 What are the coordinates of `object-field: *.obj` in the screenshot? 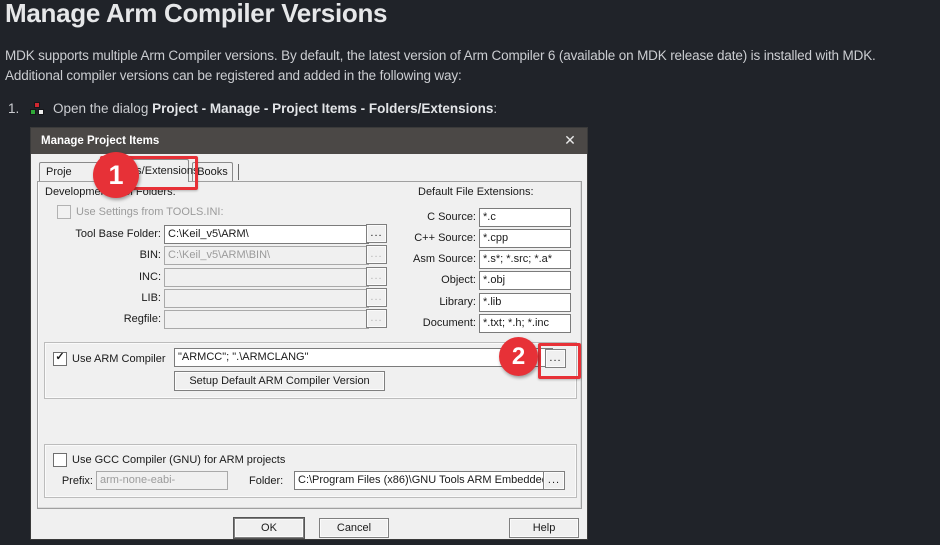 It's located at (525, 280).